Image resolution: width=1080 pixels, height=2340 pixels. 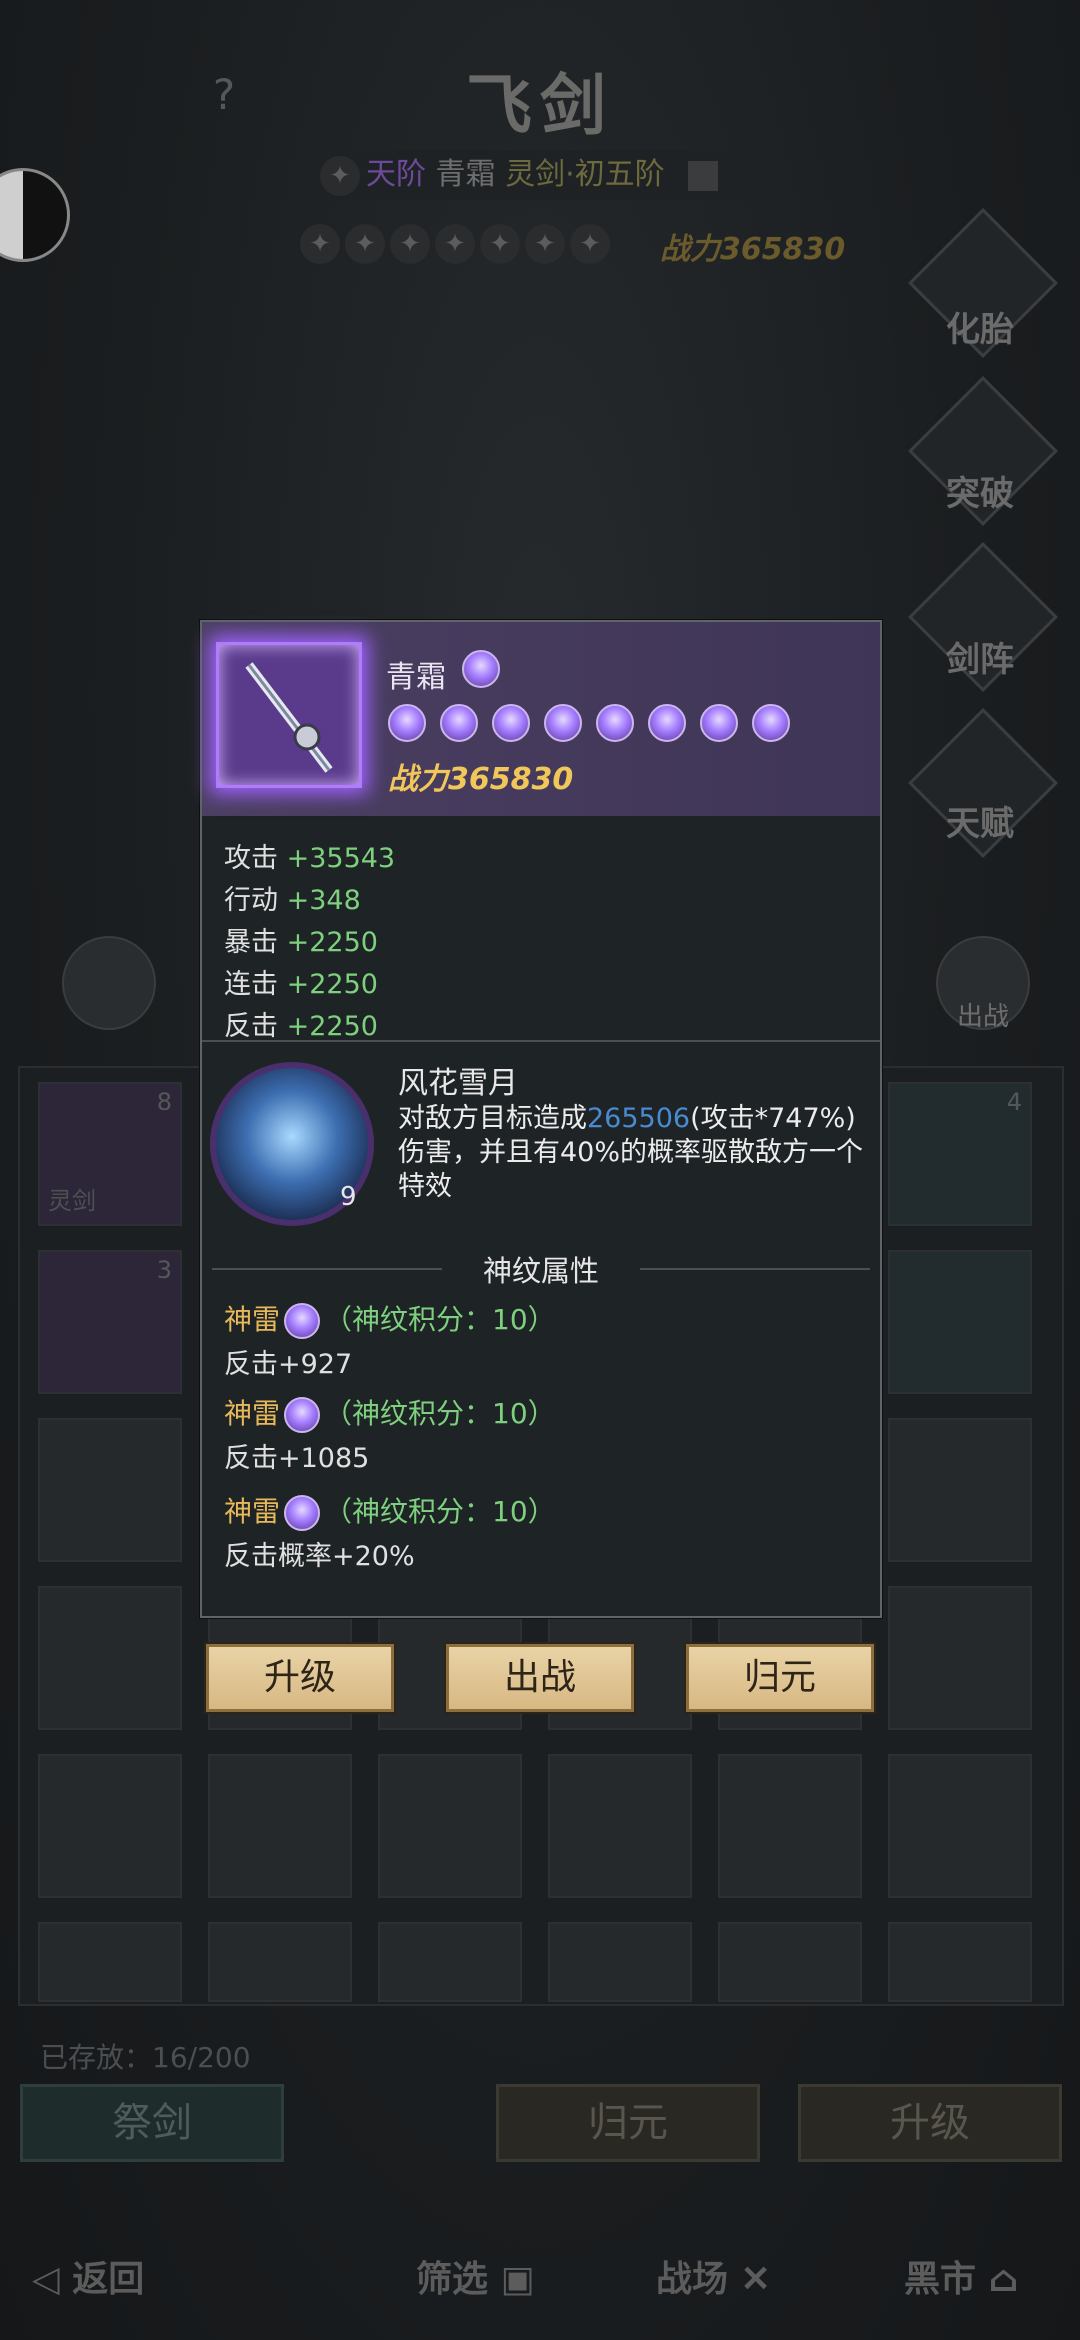 What do you see at coordinates (458, 1083) in the screenshot?
I see `skill-name: 风花雪月` at bounding box center [458, 1083].